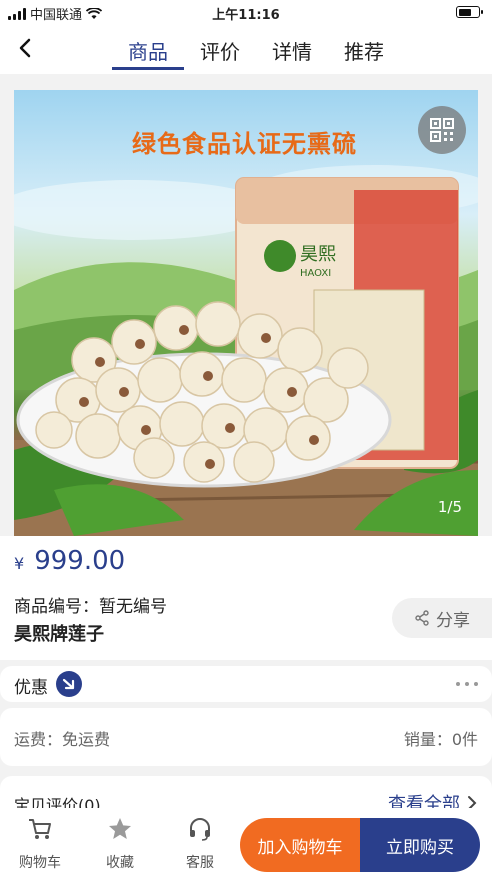  I want to click on carousel-page-indicator: 1/5, so click(449, 507).